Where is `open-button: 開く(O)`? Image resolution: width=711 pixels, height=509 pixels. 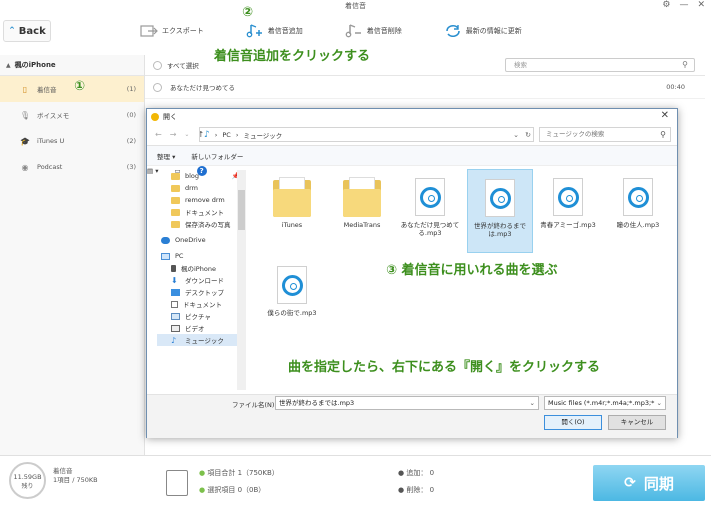 open-button: 開く(O) is located at coordinates (573, 422).